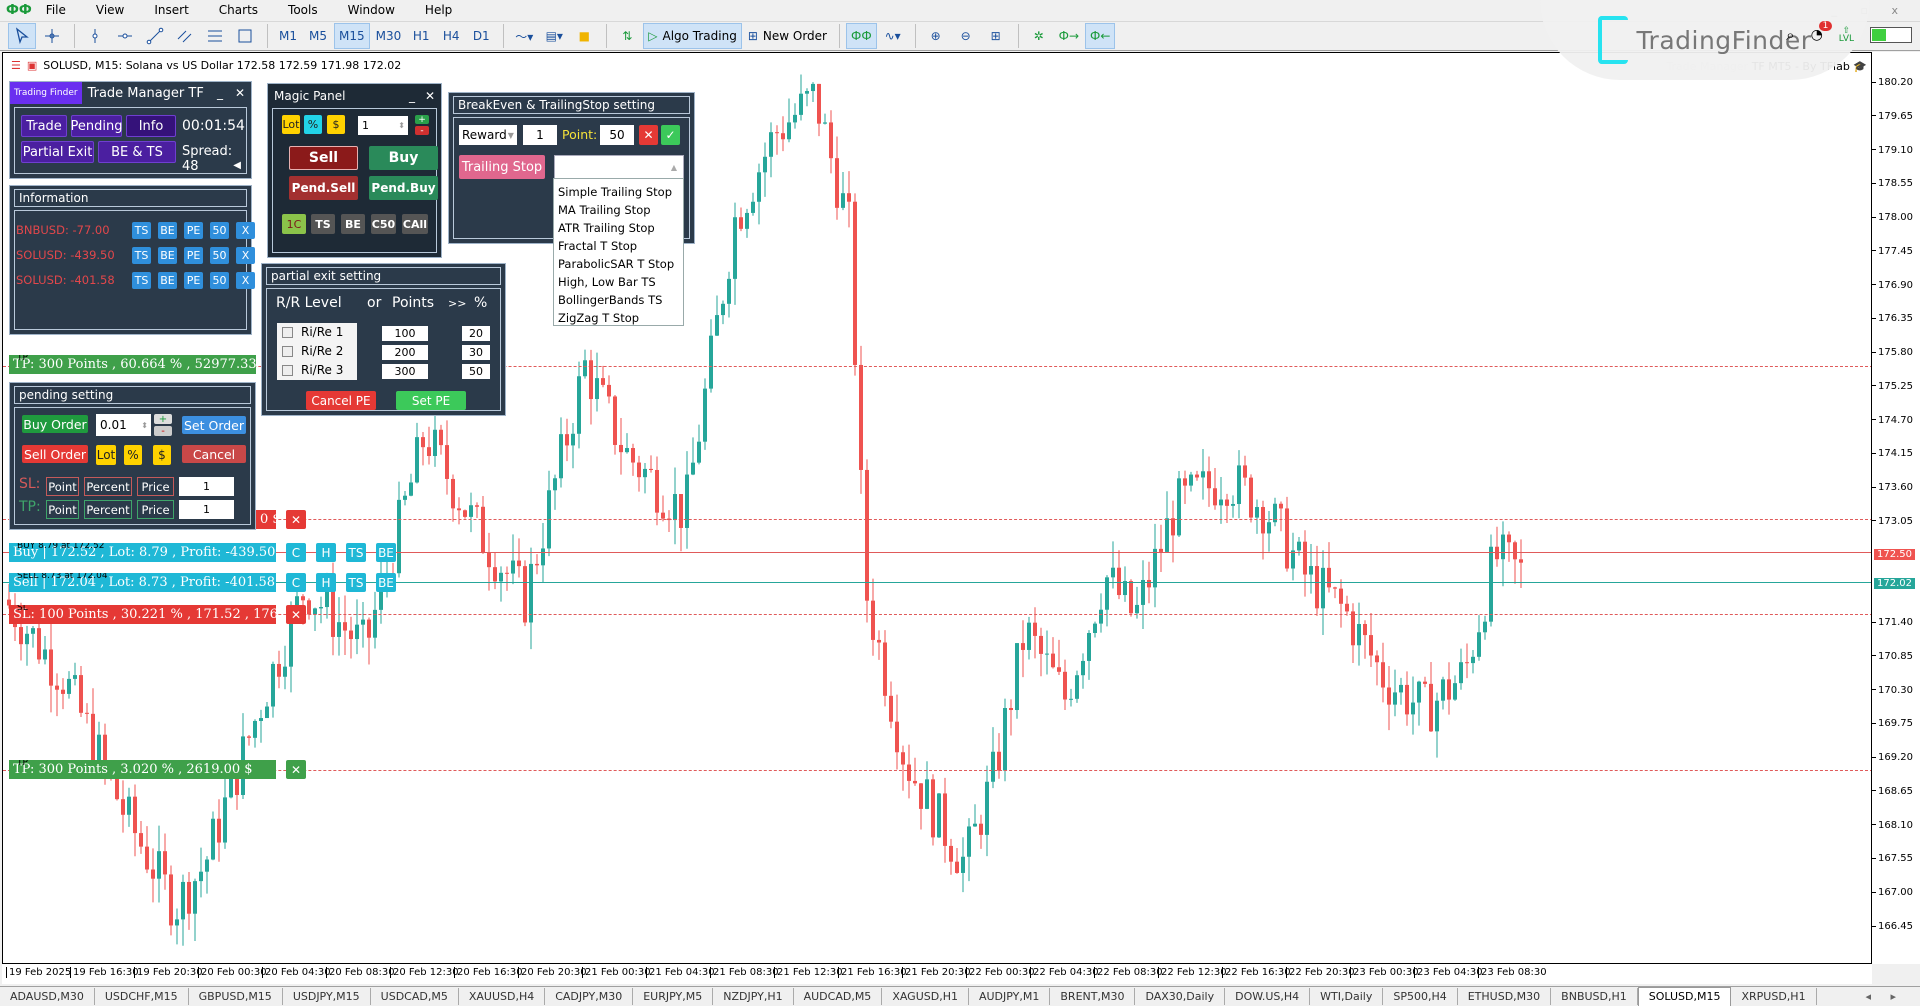 The image size is (1920, 1006). Describe the element at coordinates (327, 996) in the screenshot. I see `chart-tab: USDJPY,M15` at that location.